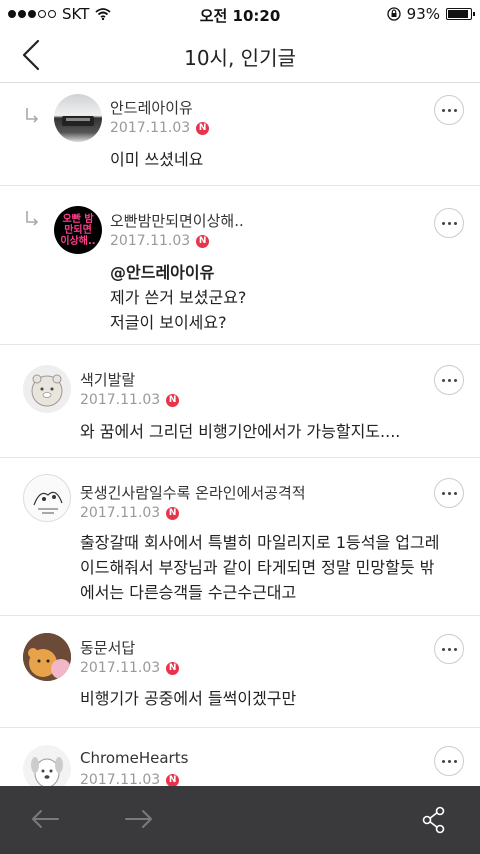  I want to click on dog-avatar, so click(47, 765).